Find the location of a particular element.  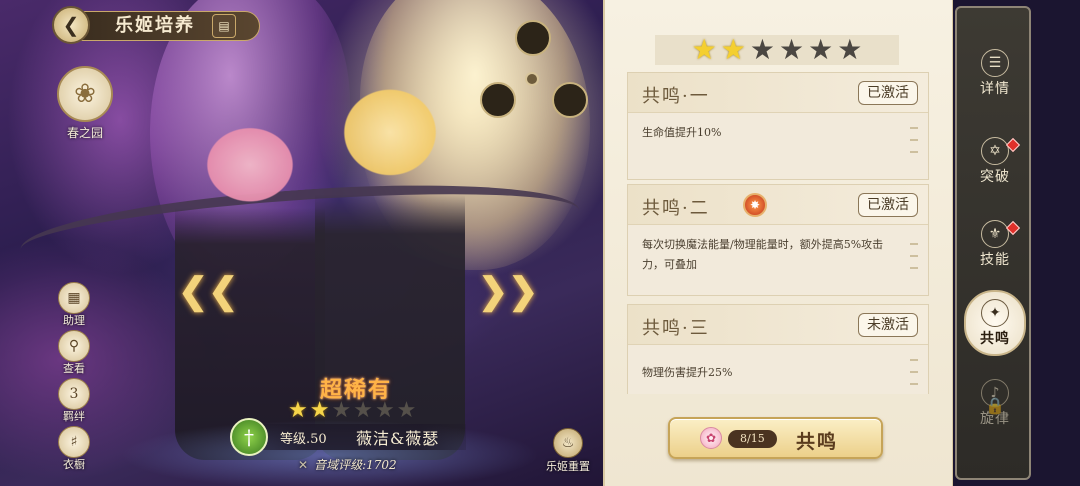

resonance-card-1: 共鸣·一 已激活 生命值提升10% is located at coordinates (778, 126).